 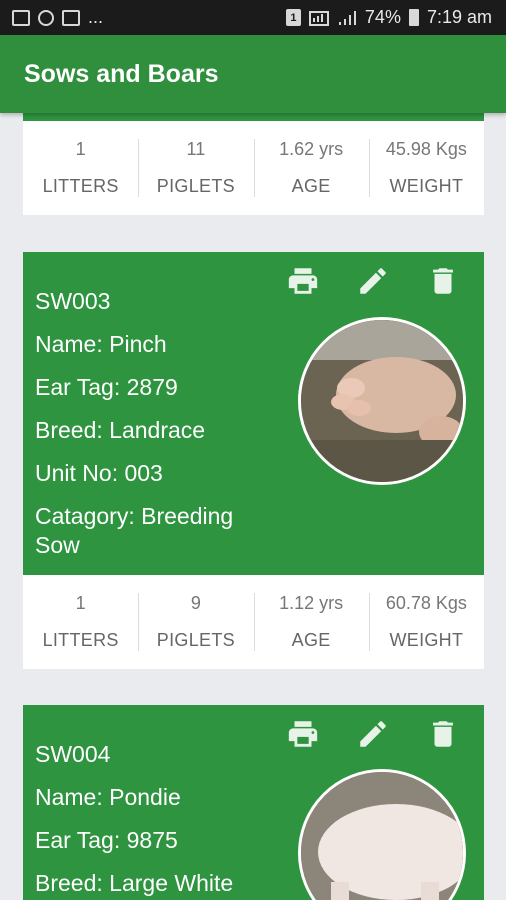 What do you see at coordinates (413, 17) in the screenshot?
I see `battery-icon` at bounding box center [413, 17].